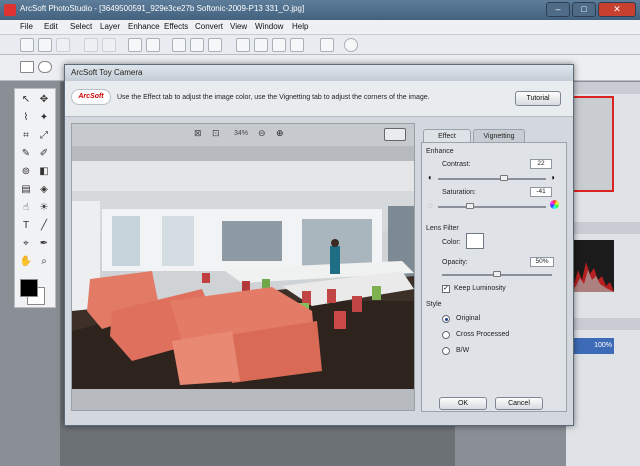  I want to click on navigator-thumbnail, so click(592, 144).